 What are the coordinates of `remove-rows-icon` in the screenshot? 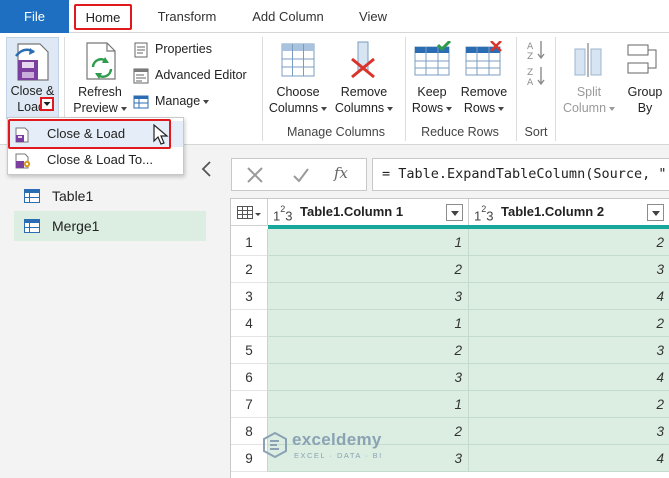 It's located at (483, 58).